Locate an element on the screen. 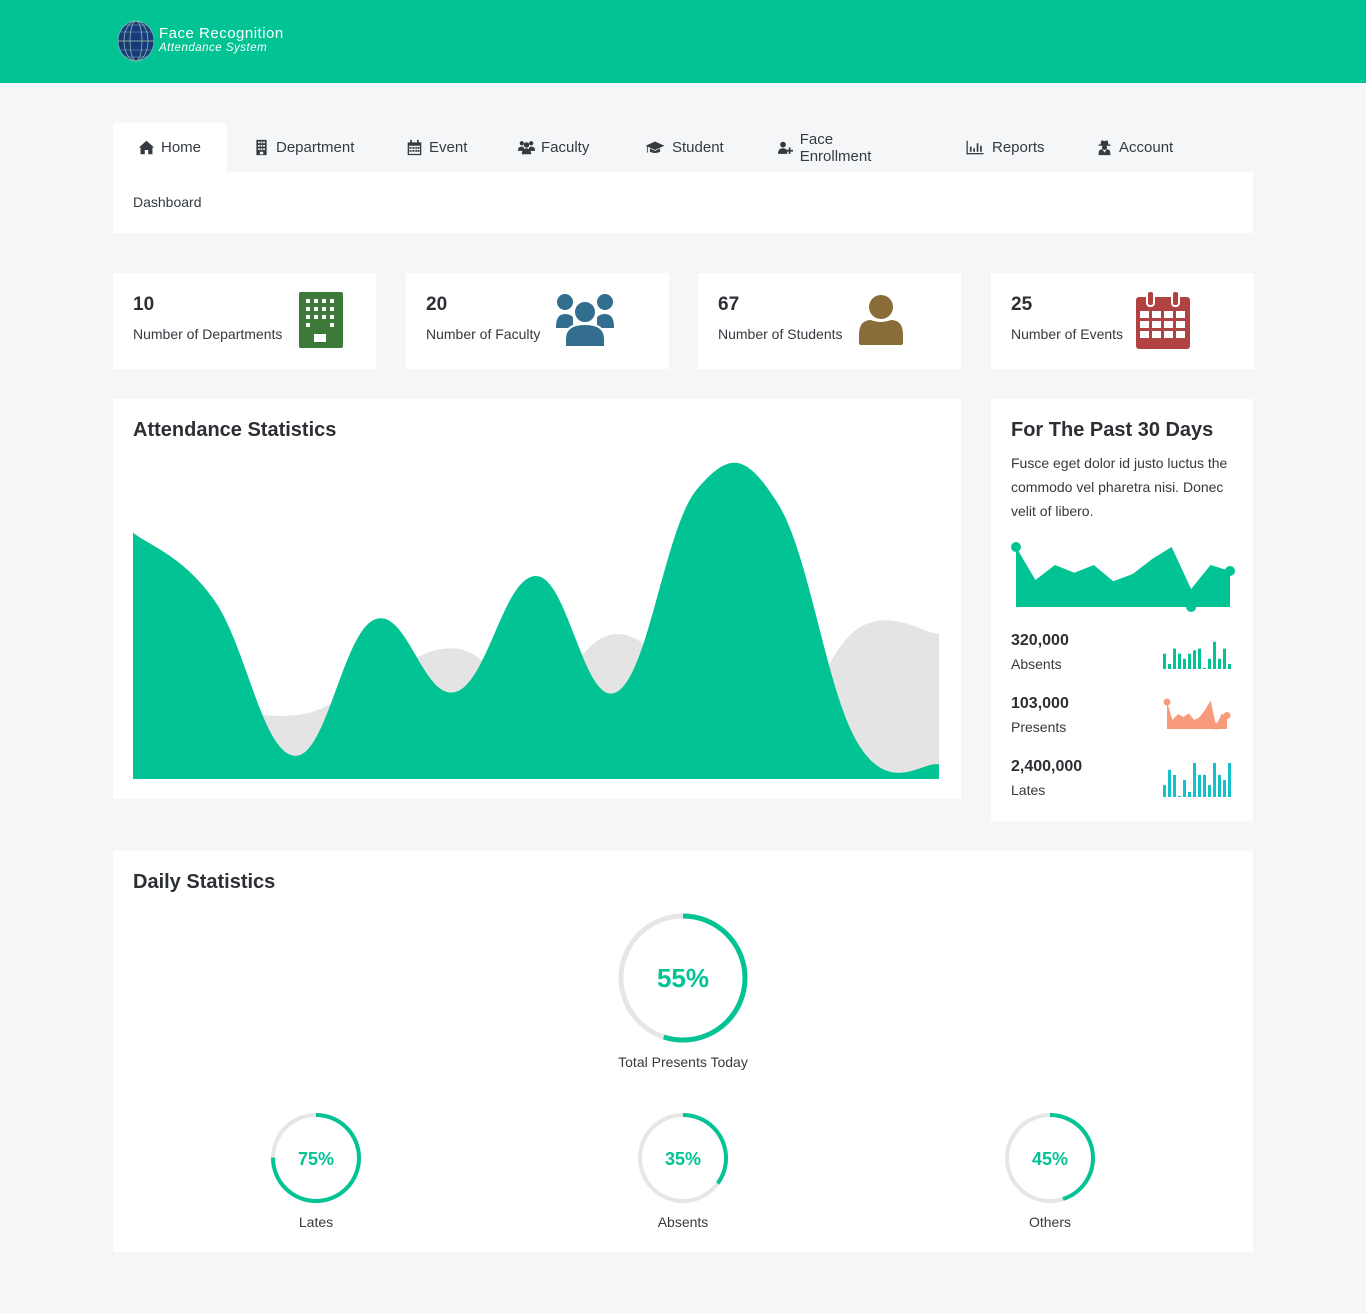 The image size is (1366, 1313). card-title: For The Past 30 Days is located at coordinates (1112, 430).